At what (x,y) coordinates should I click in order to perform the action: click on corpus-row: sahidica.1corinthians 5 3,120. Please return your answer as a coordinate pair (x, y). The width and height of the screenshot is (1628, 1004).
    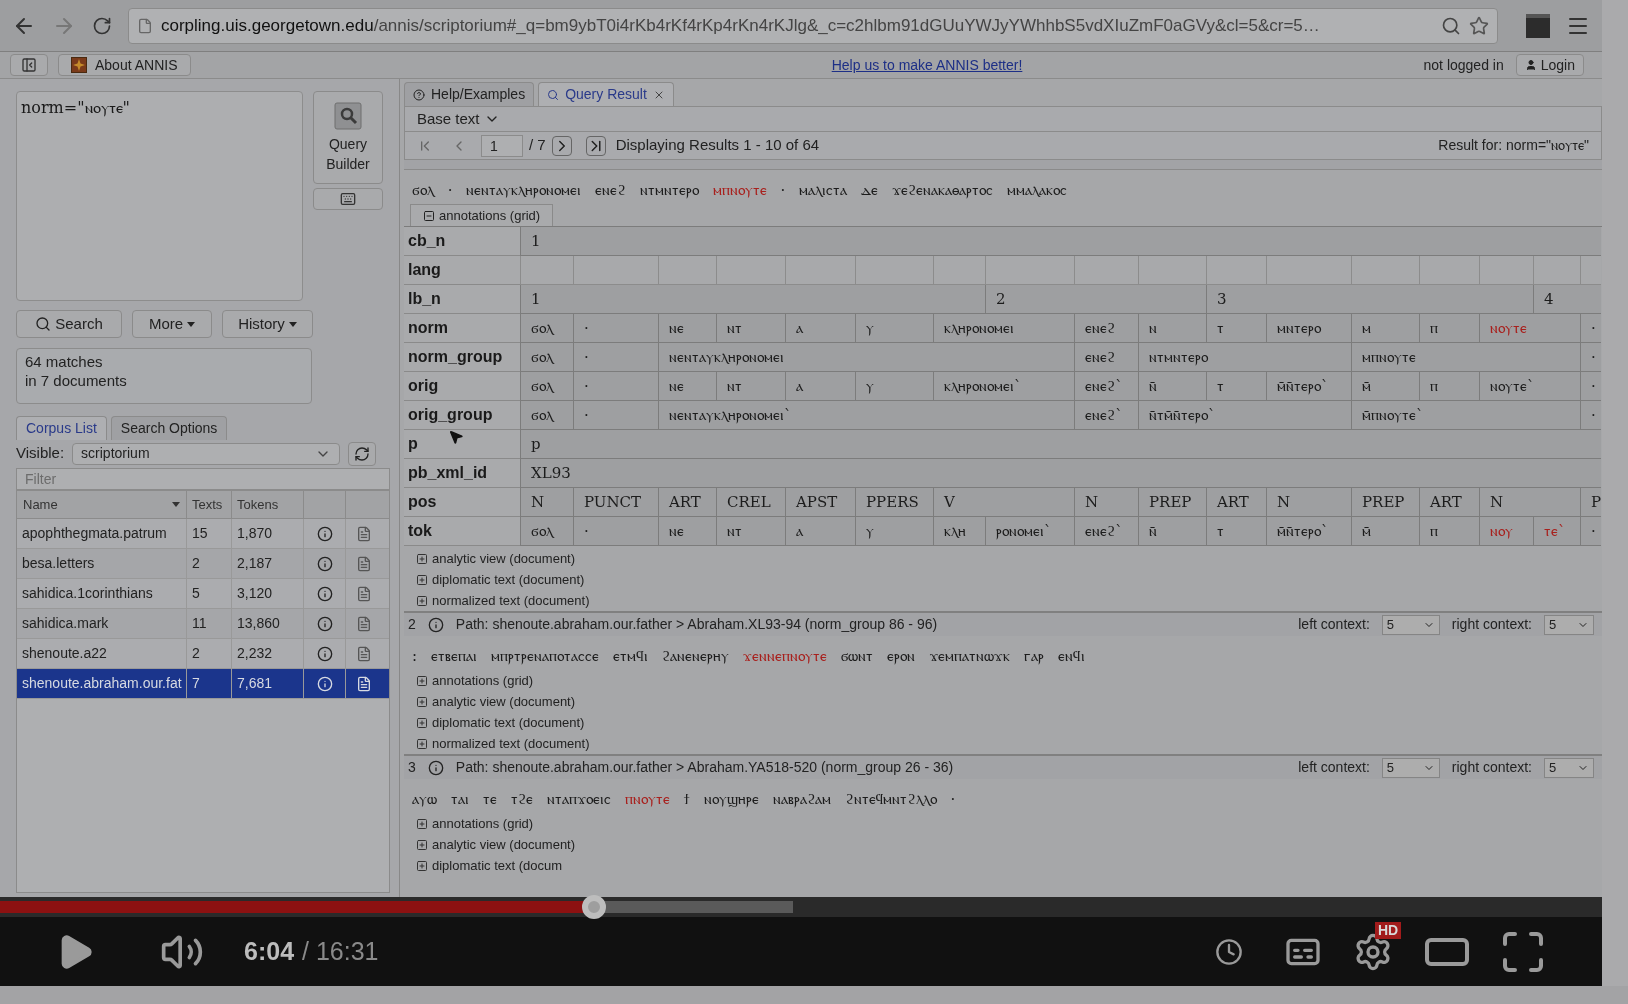
    Looking at the image, I should click on (203, 594).